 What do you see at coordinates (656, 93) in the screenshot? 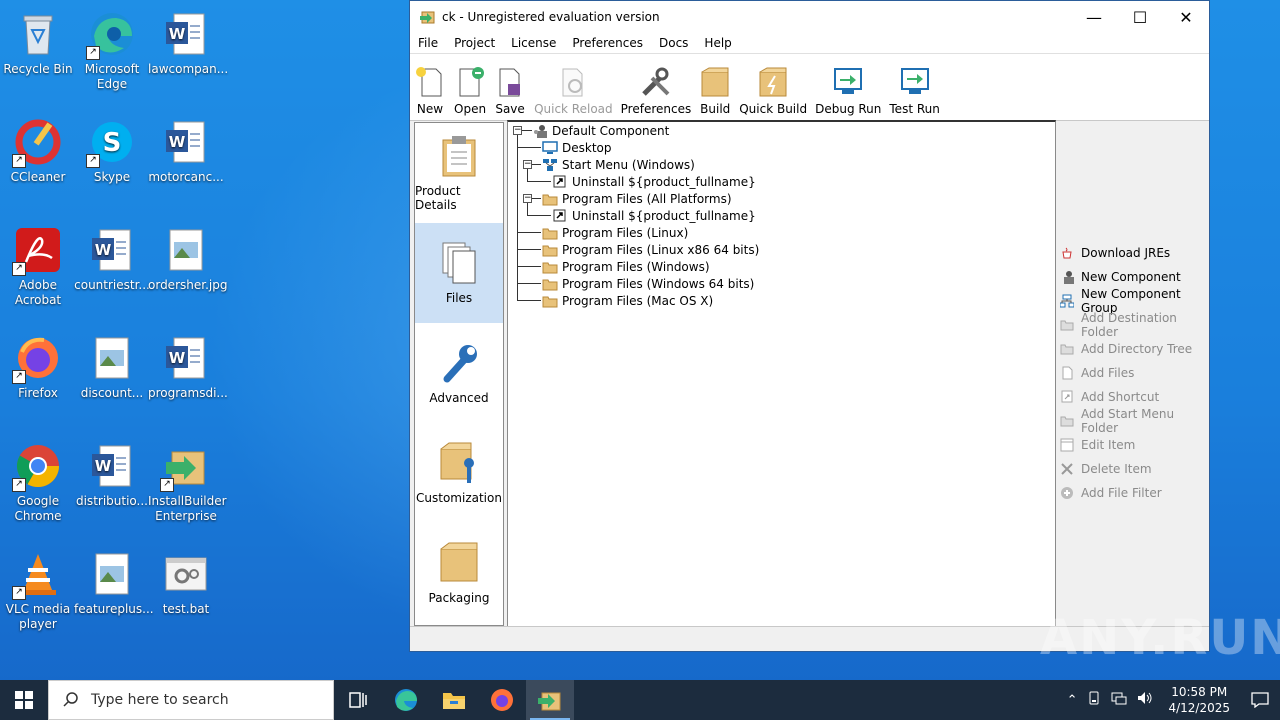
I see `preferences-button: Preferences` at bounding box center [656, 93].